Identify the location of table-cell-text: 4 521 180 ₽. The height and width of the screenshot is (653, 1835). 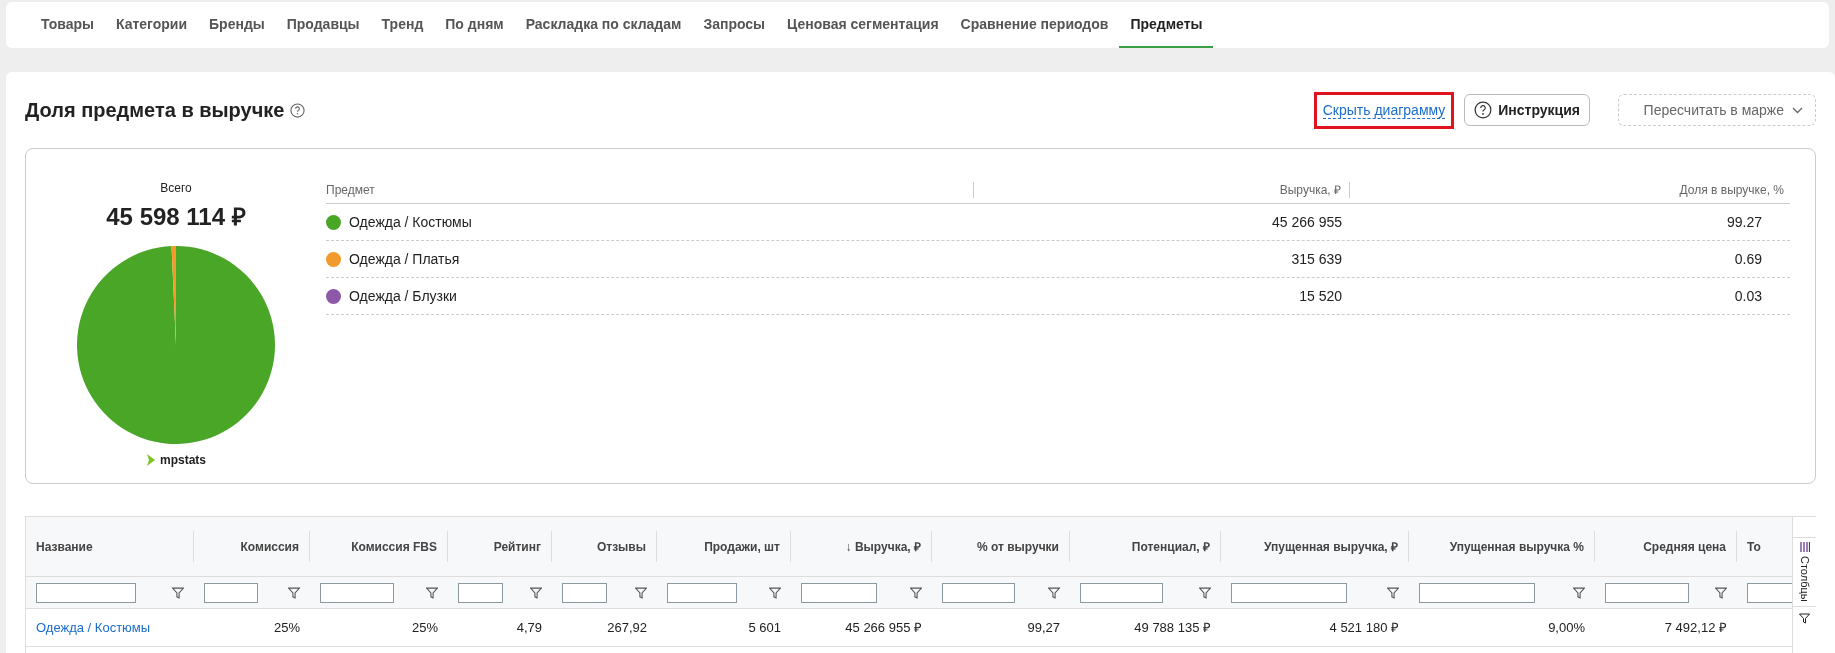
(1364, 627).